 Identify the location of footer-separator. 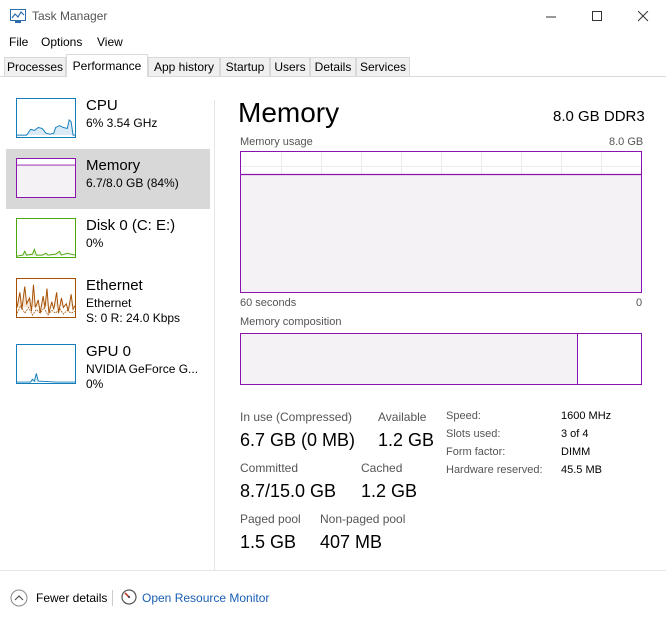
(112, 598).